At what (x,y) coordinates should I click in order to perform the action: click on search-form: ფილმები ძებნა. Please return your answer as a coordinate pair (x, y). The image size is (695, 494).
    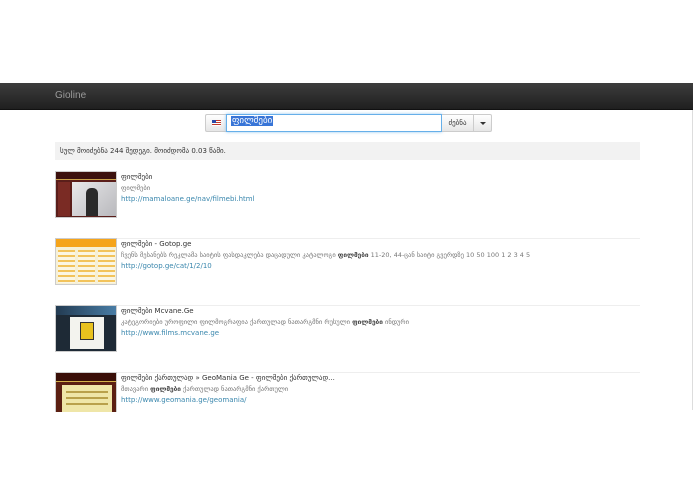
    Looking at the image, I should click on (348, 123).